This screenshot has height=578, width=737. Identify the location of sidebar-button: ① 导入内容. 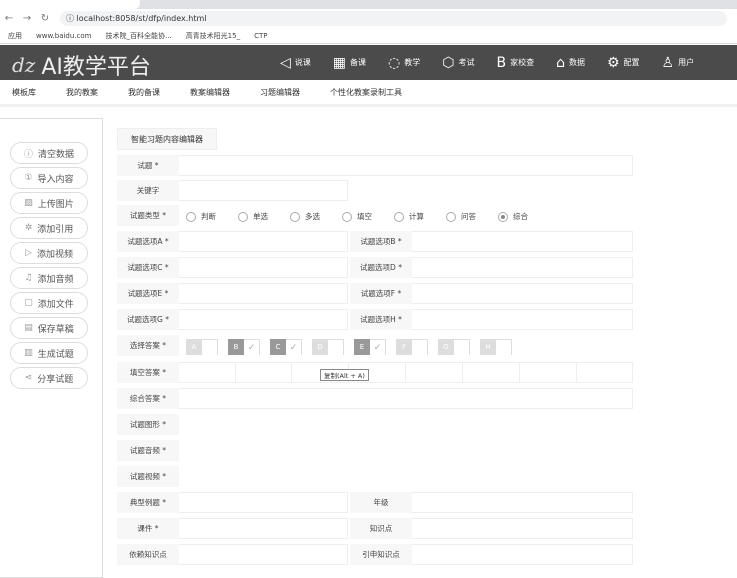
(49, 178).